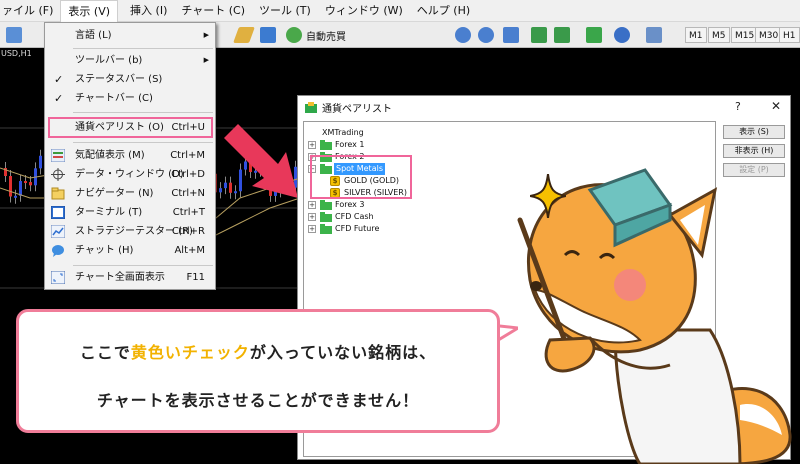 This screenshot has width=800, height=464. Describe the element at coordinates (244, 35) in the screenshot. I see `chart-bar-icon` at that location.